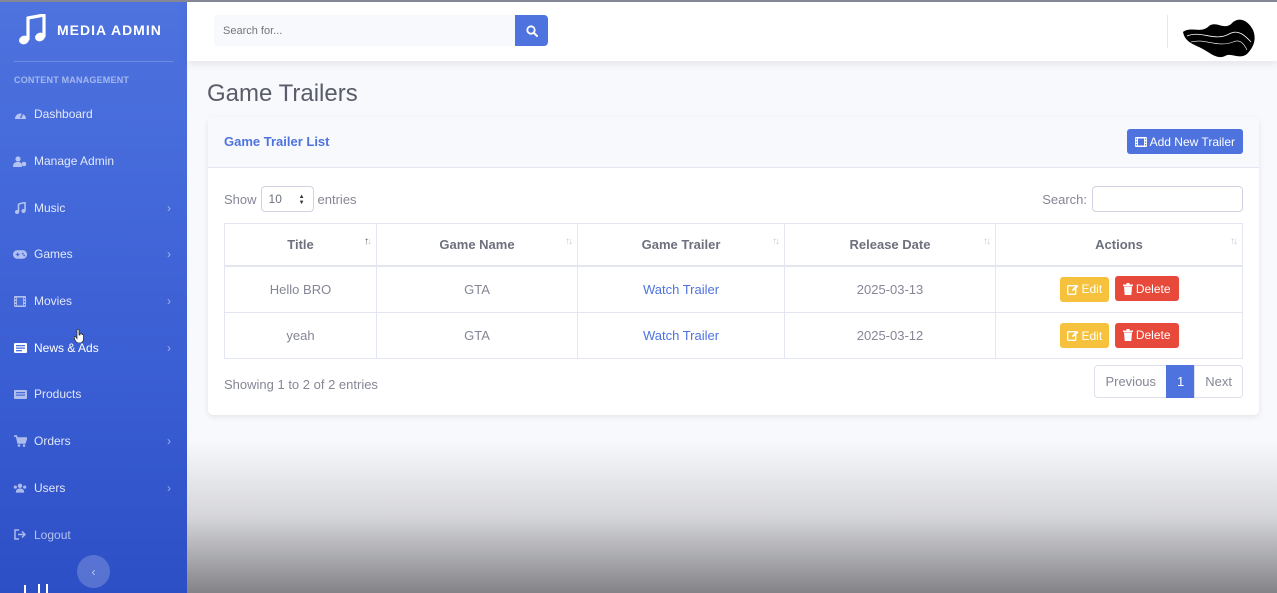 This screenshot has height=593, width=1277. I want to click on search-button, so click(531, 30).